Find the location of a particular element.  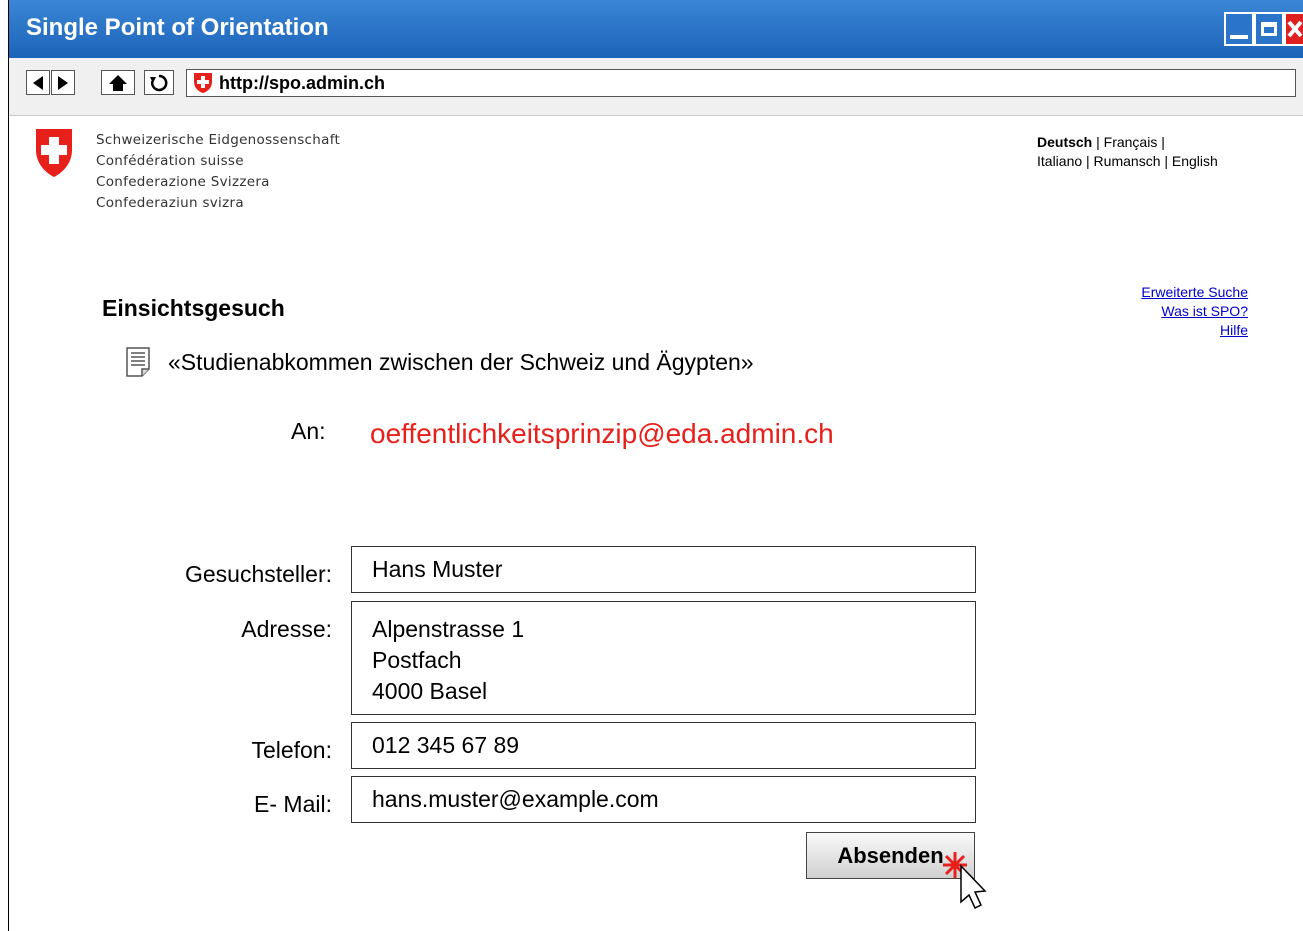

language-options-line1: | Français | is located at coordinates (1128, 142).